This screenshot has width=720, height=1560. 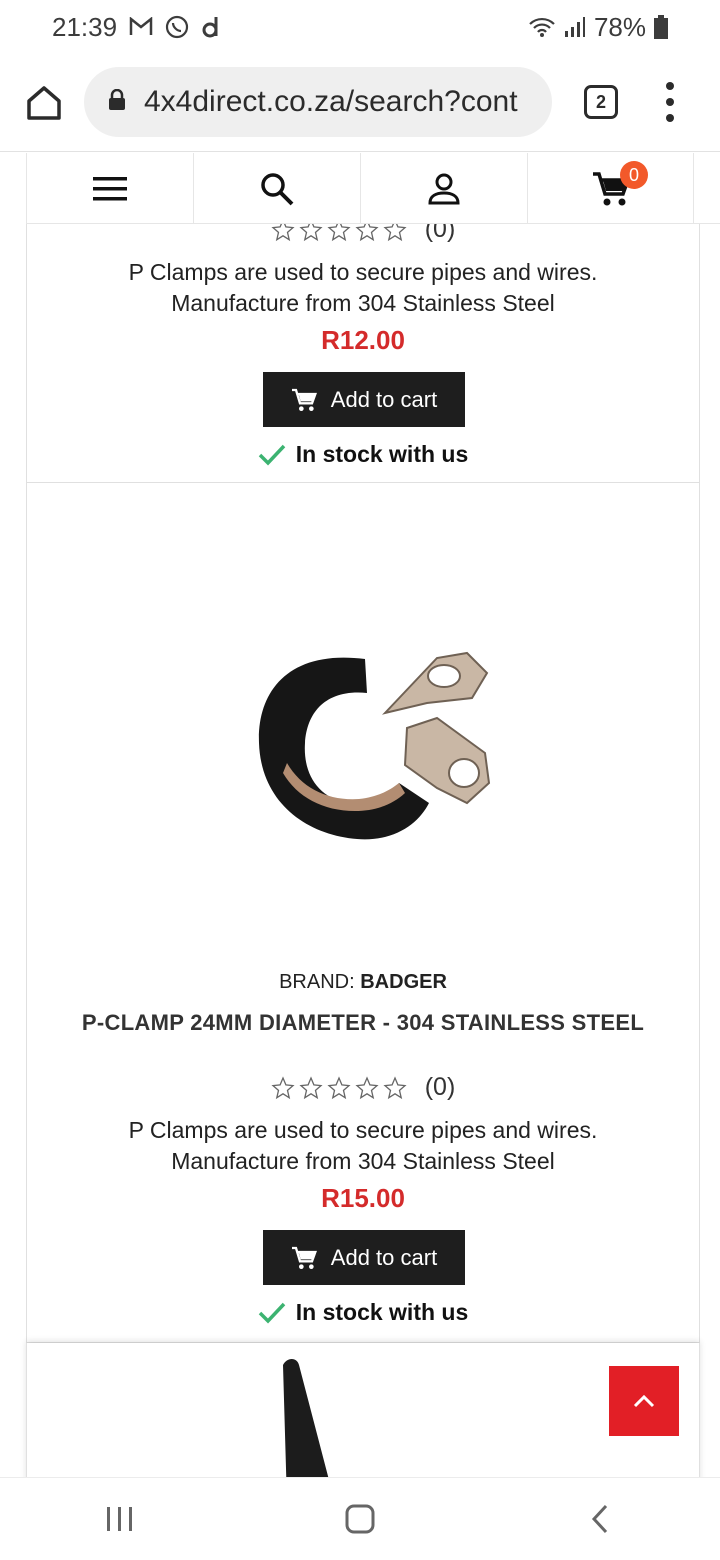 What do you see at coordinates (360, 27) in the screenshot?
I see `status-bar: 21:39 78%` at bounding box center [360, 27].